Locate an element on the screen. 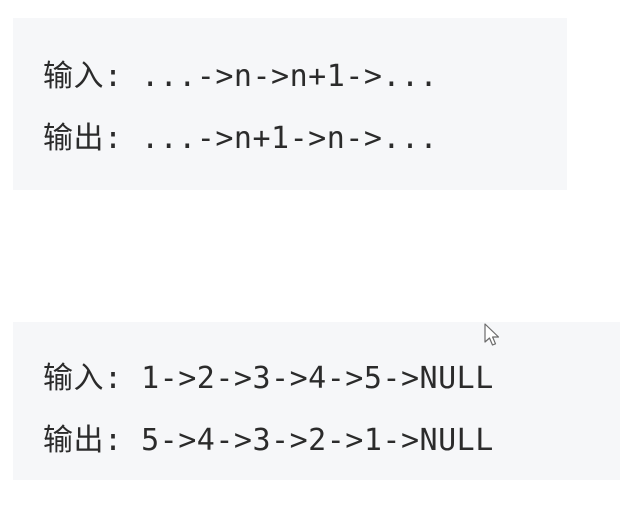  concrete-output-line: 输出: 5->4->3->2->1->NULL is located at coordinates (268, 440).